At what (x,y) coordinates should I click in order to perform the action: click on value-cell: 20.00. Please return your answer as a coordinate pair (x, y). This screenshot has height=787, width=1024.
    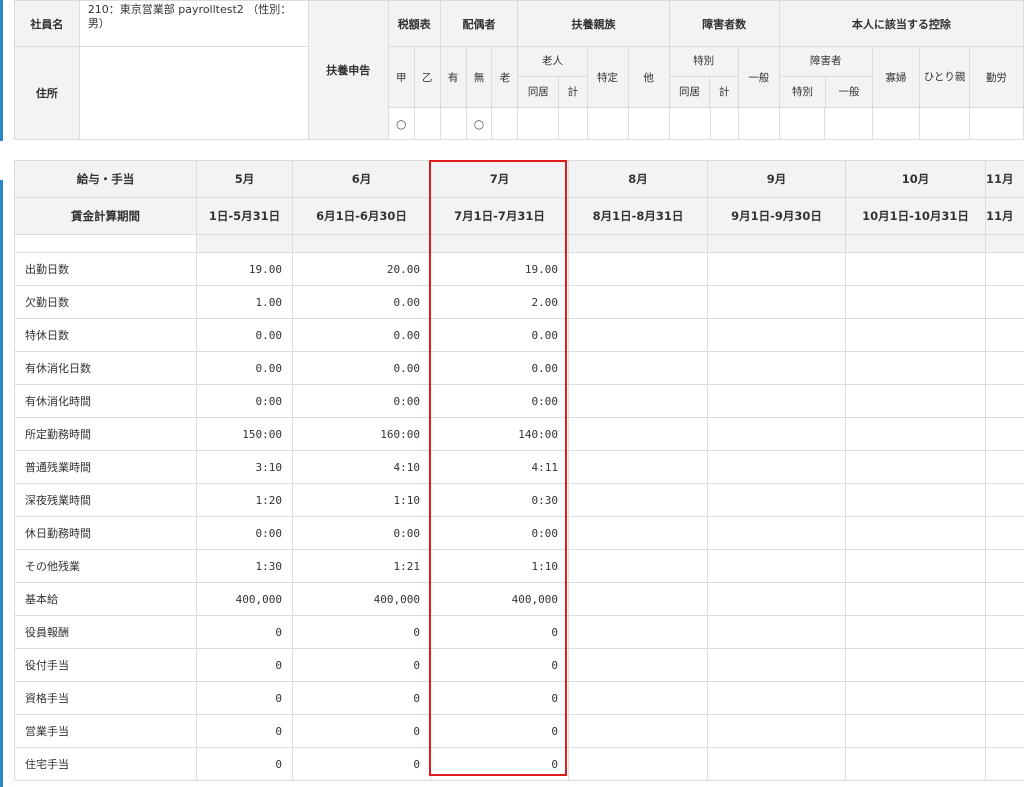
    Looking at the image, I should click on (361, 269).